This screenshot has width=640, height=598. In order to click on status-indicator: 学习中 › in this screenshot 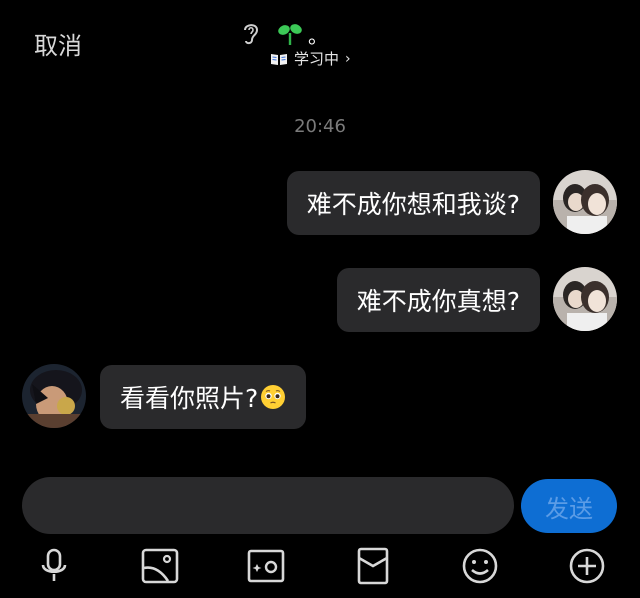, I will do `click(310, 58)`.